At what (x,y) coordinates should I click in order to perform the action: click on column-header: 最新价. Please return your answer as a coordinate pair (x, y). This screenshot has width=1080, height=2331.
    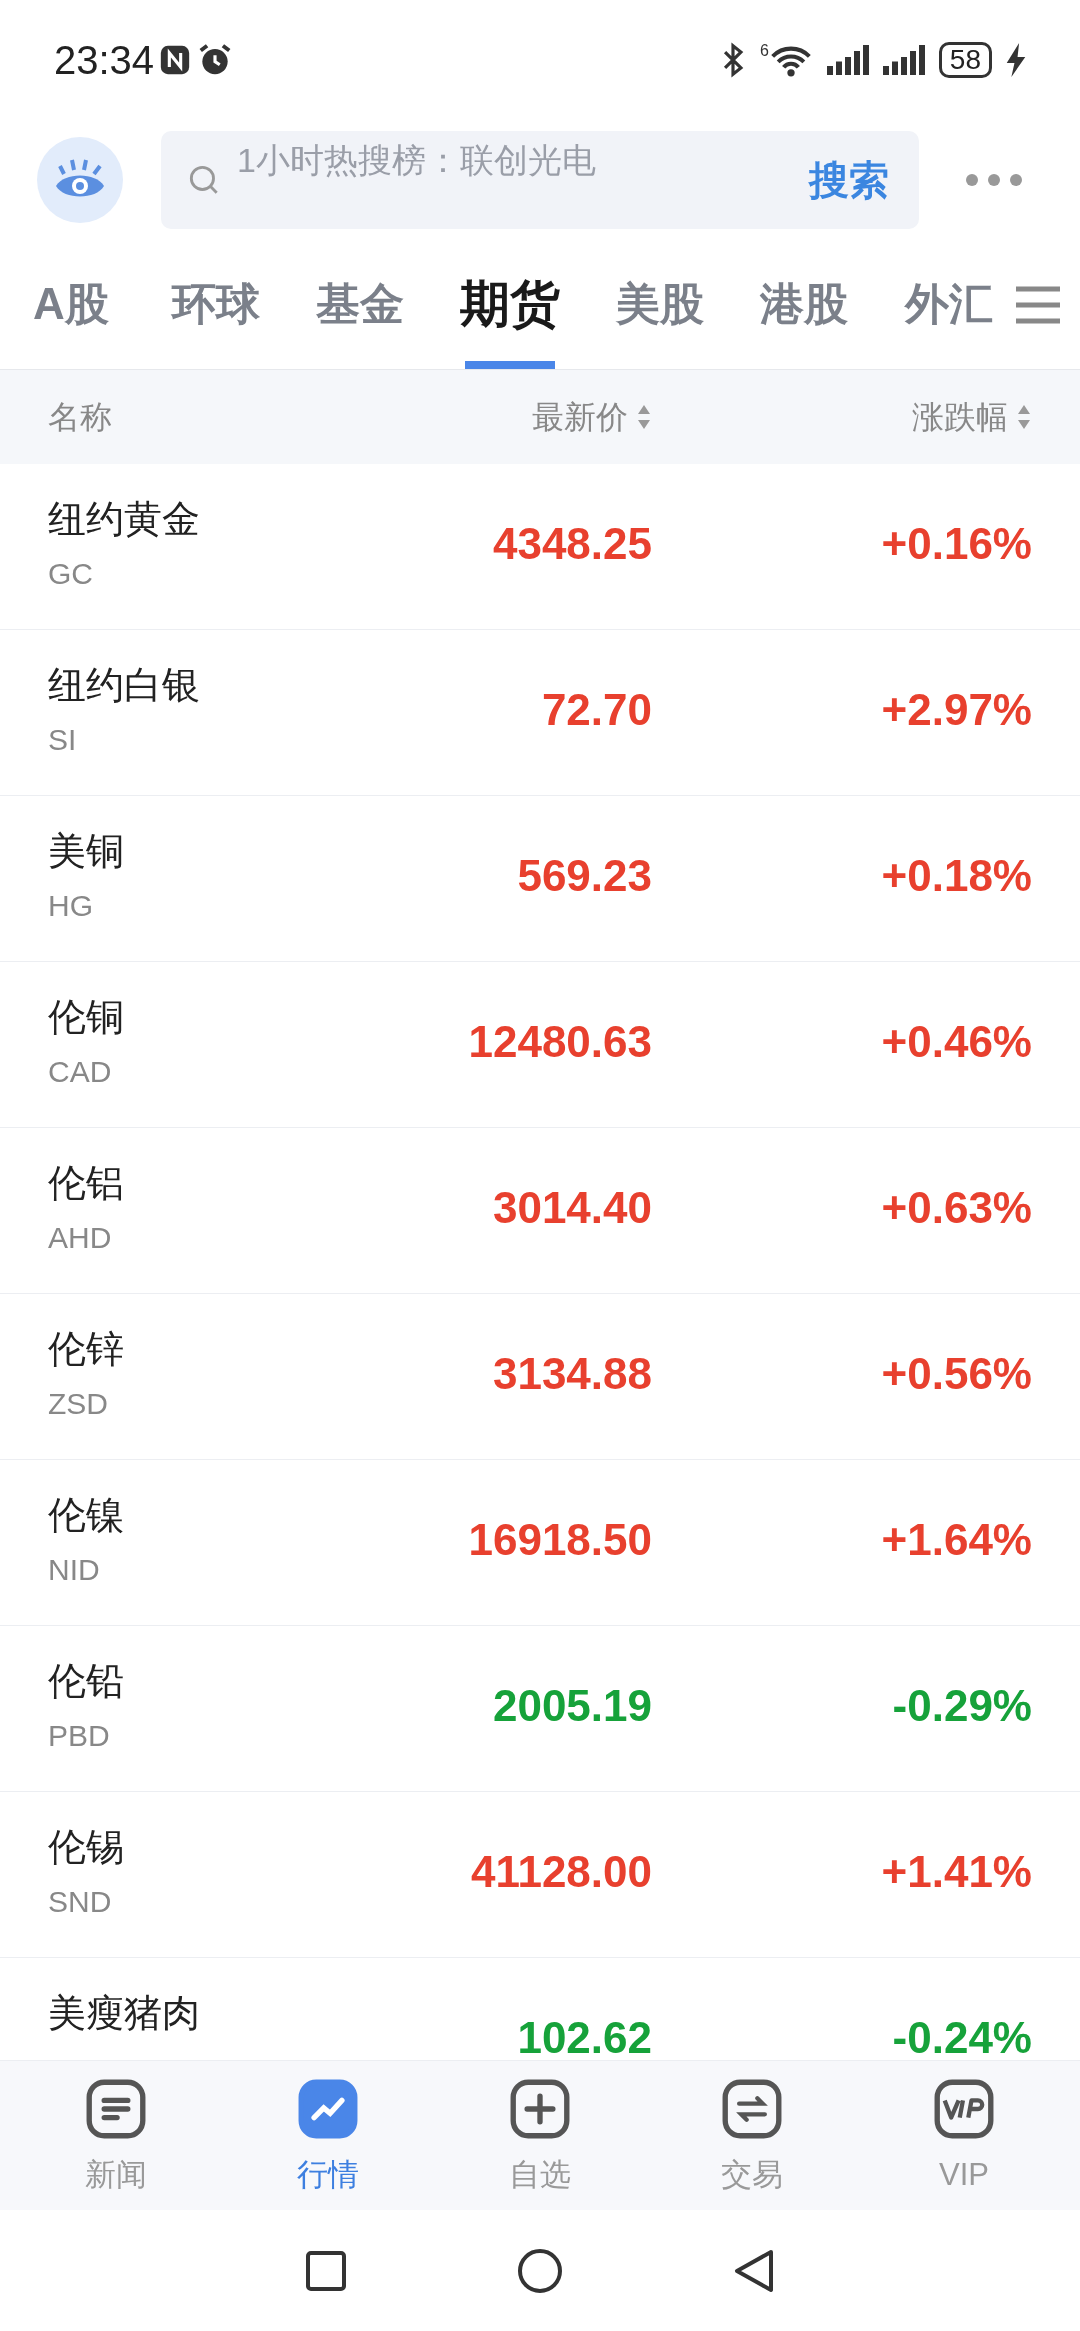
    Looking at the image, I should click on (502, 417).